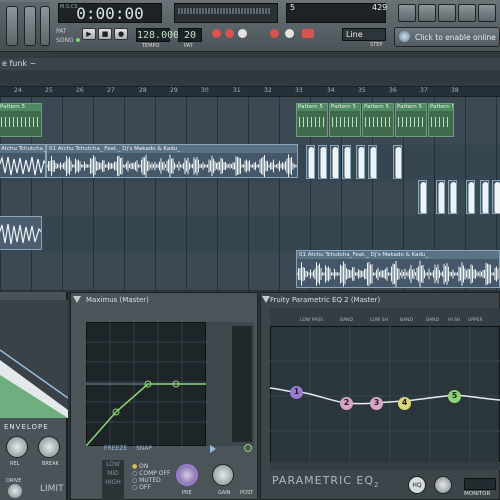 The image size is (500, 500). What do you see at coordinates (376, 45) in the screenshot?
I see `step-label: STEP` at bounding box center [376, 45].